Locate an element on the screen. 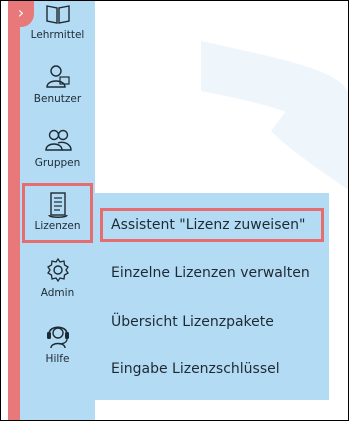  sidebar-item-label: Benutzer is located at coordinates (57, 99).